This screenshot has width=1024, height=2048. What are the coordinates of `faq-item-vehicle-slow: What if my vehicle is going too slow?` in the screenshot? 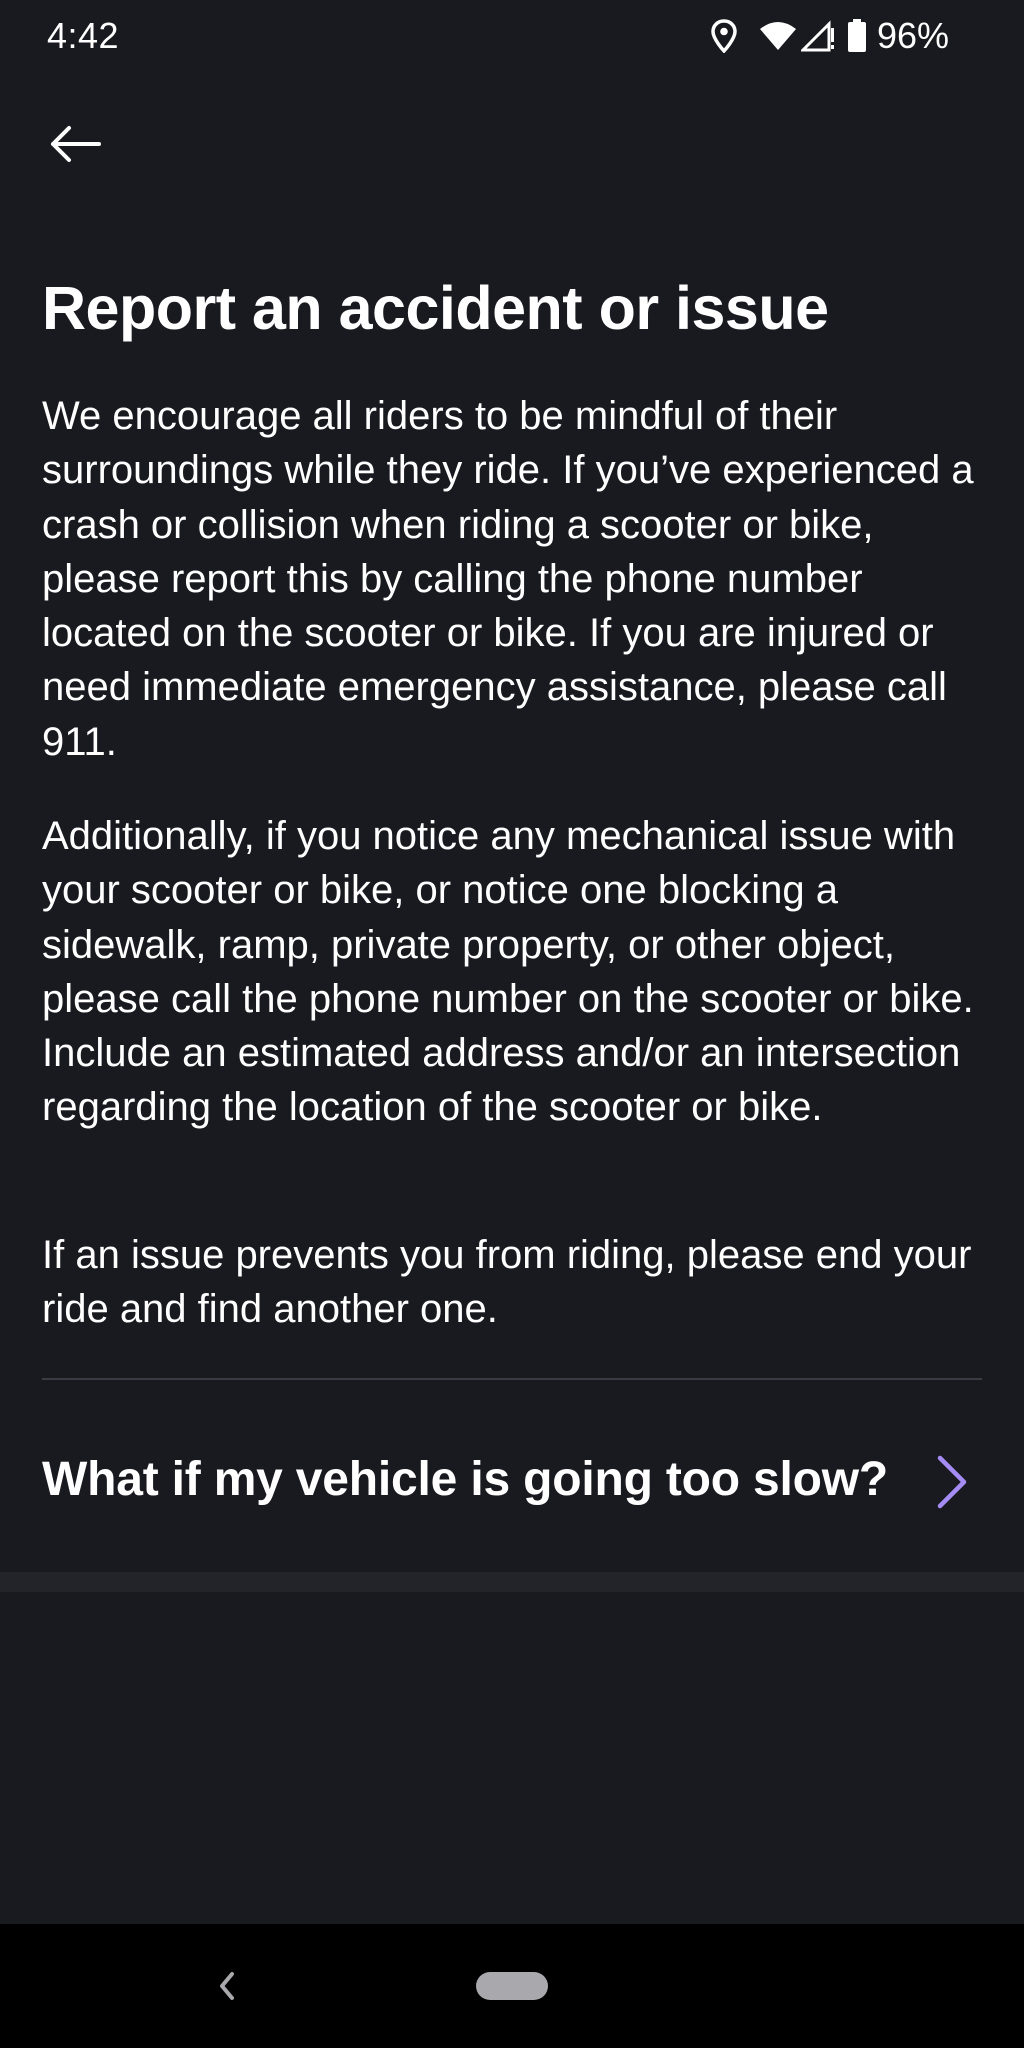 It's located at (512, 1477).